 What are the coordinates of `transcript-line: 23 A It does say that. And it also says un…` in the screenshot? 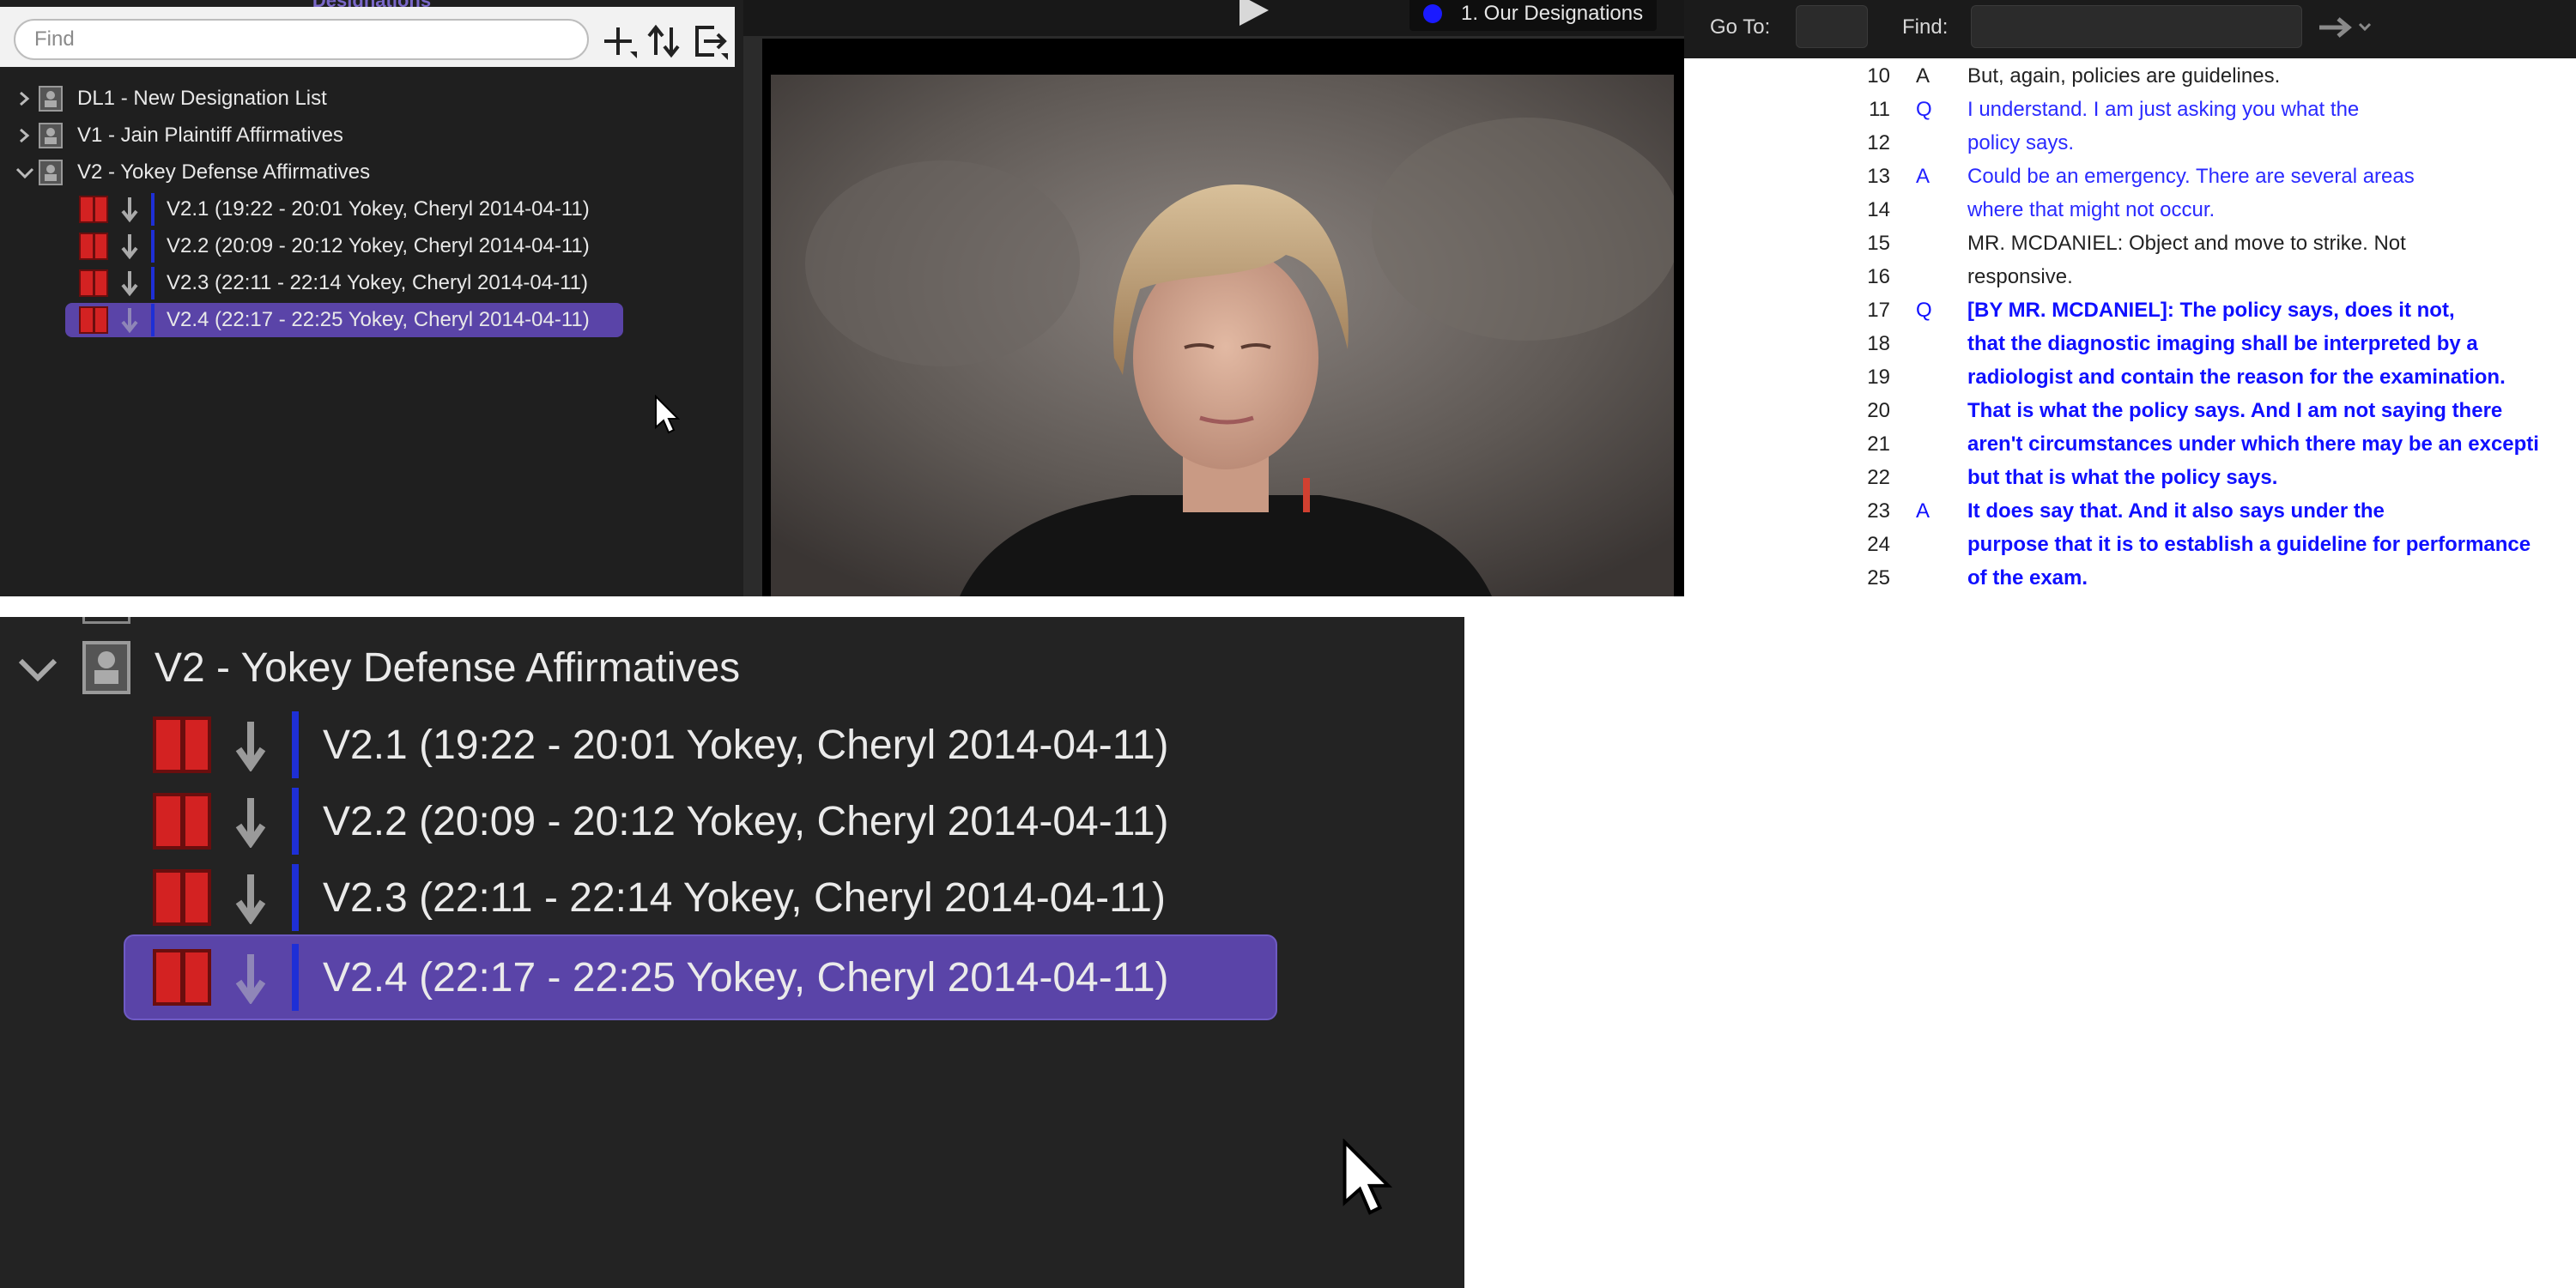 It's located at (2130, 511).